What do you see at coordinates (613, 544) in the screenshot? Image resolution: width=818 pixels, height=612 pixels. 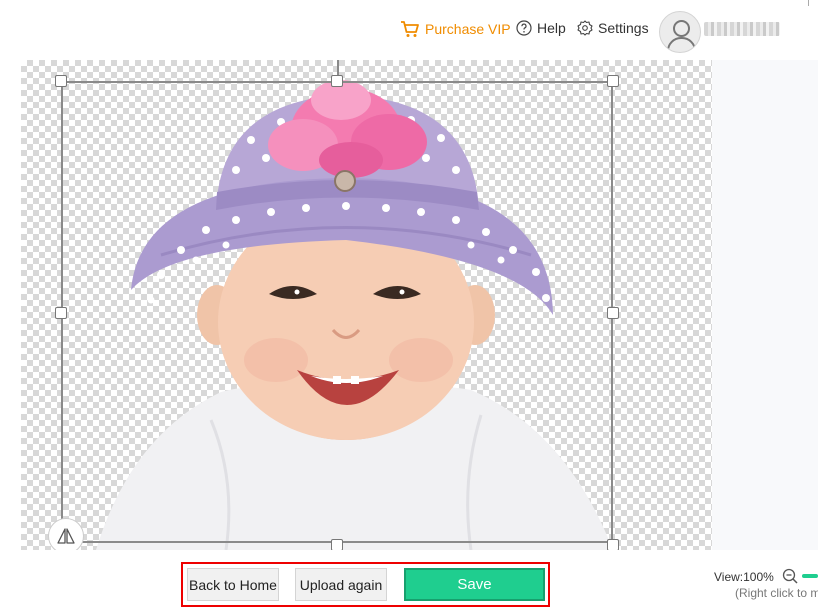 I see `resize-handle-bottom-right` at bounding box center [613, 544].